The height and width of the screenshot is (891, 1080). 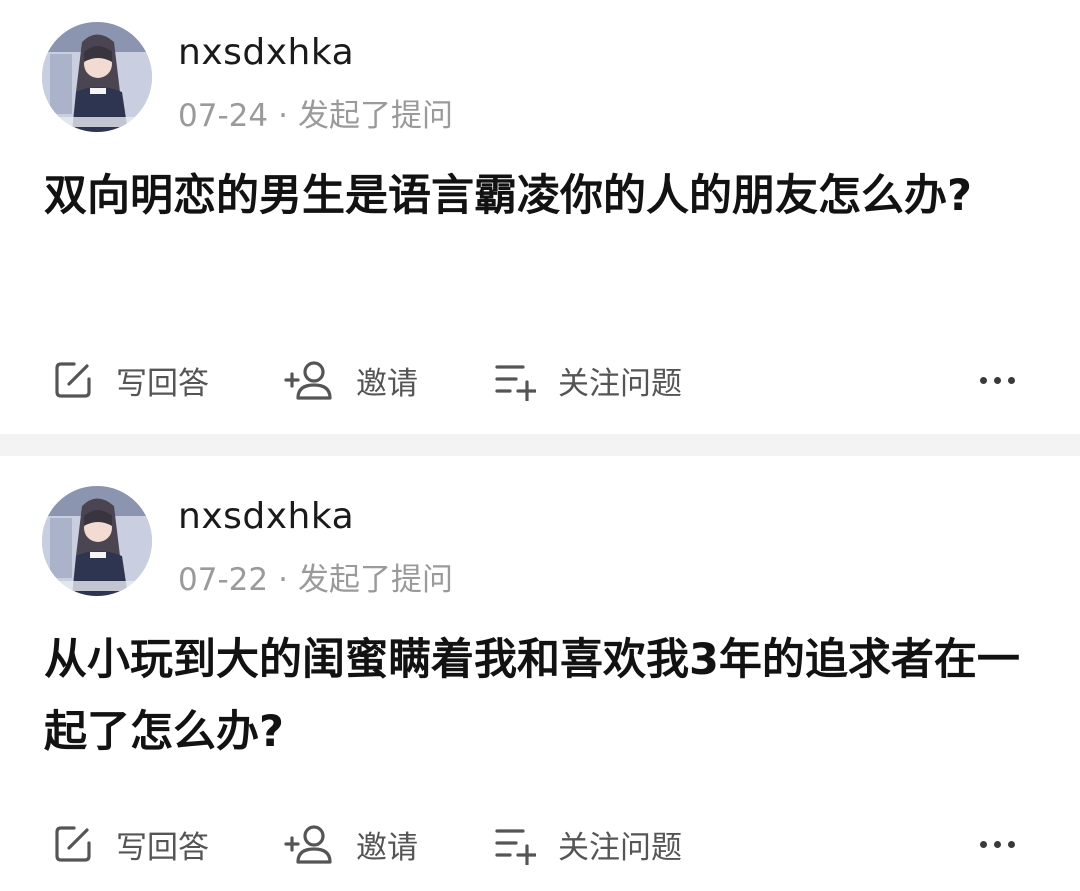 I want to click on question-title: 双向明恋的男生是语言霸凌你的人的朋友怎么办?, so click(x=534, y=196).